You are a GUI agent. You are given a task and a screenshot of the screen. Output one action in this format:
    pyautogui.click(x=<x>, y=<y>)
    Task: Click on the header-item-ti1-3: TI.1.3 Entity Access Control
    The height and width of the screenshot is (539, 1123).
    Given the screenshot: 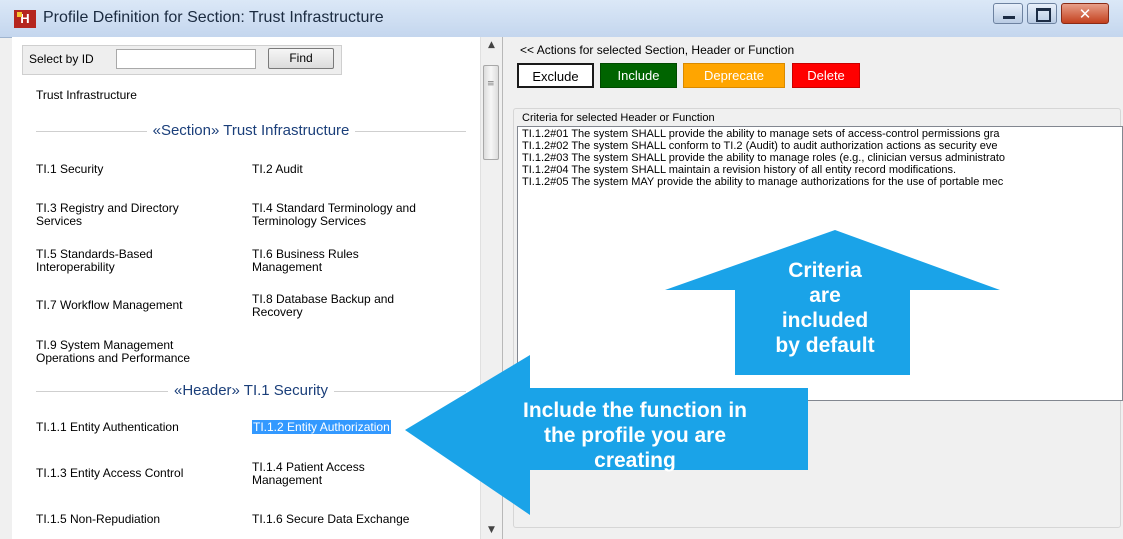 What is the action you would take?
    pyautogui.click(x=136, y=473)
    